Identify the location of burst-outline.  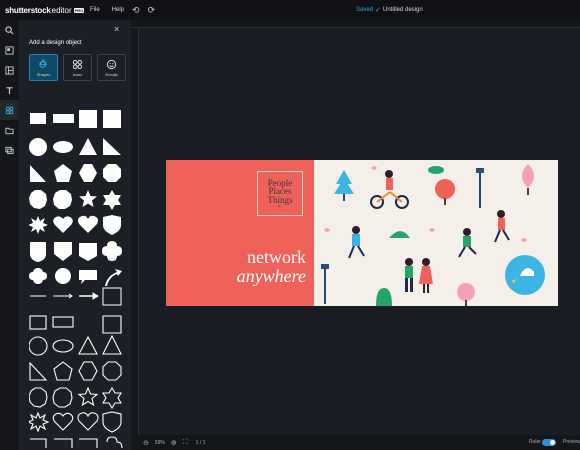
(39, 422).